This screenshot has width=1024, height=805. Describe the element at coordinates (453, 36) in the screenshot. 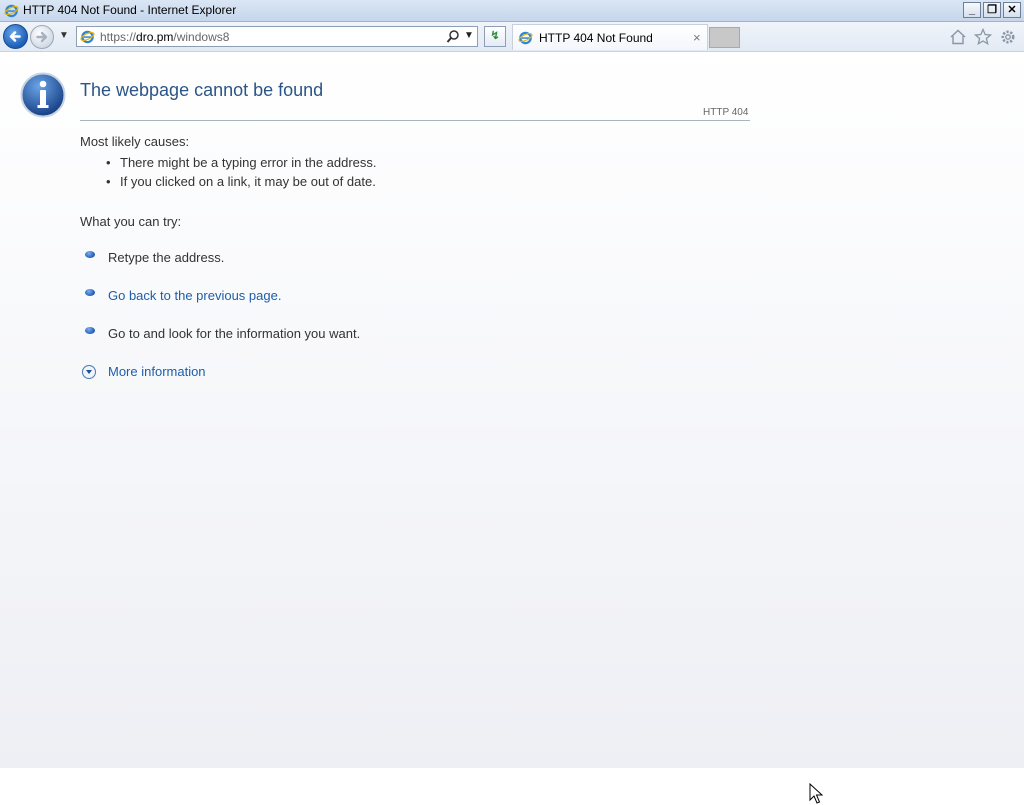

I see `search-icon` at that location.